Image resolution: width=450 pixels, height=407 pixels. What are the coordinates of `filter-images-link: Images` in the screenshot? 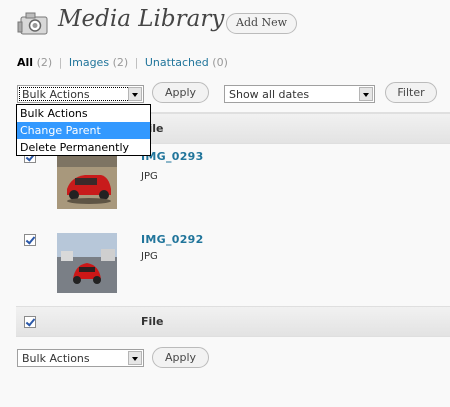 It's located at (89, 62).